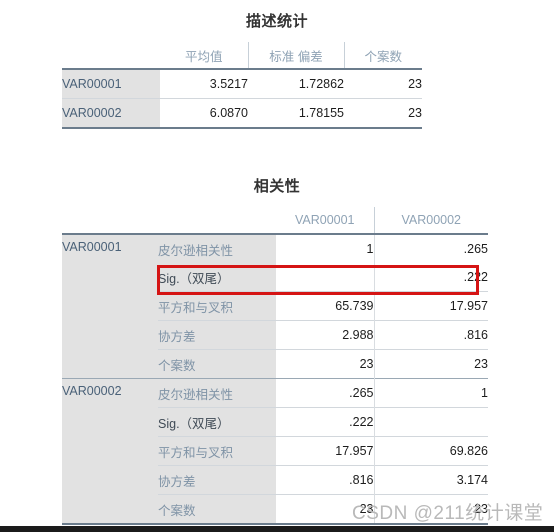 Image resolution: width=554 pixels, height=532 pixels. What do you see at coordinates (325, 480) in the screenshot?
I see `correlations-value-1-3-var1: .816` at bounding box center [325, 480].